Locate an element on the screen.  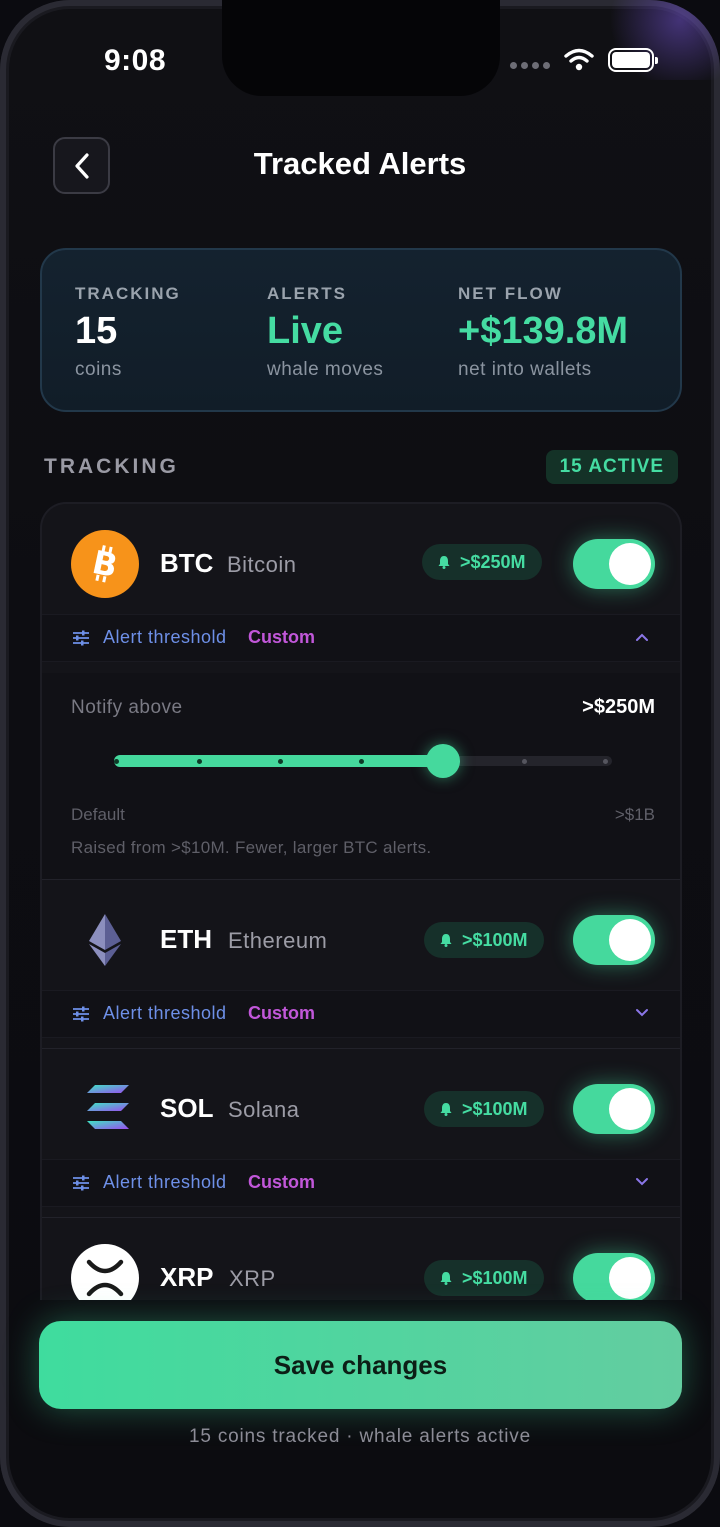
stat-value: Live is located at coordinates (305, 331).